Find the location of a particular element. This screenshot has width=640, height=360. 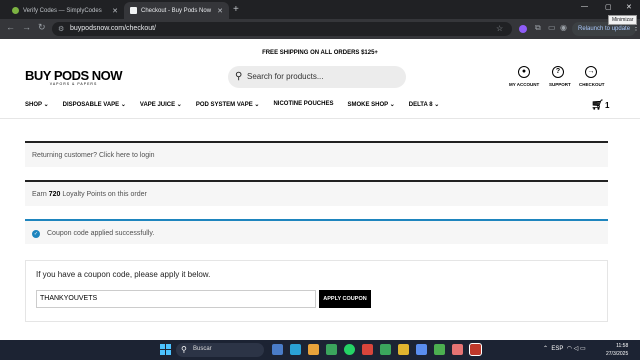

nav-item-disposable-vape: DISPOSABLE VAPE ⌄ is located at coordinates (94, 104).